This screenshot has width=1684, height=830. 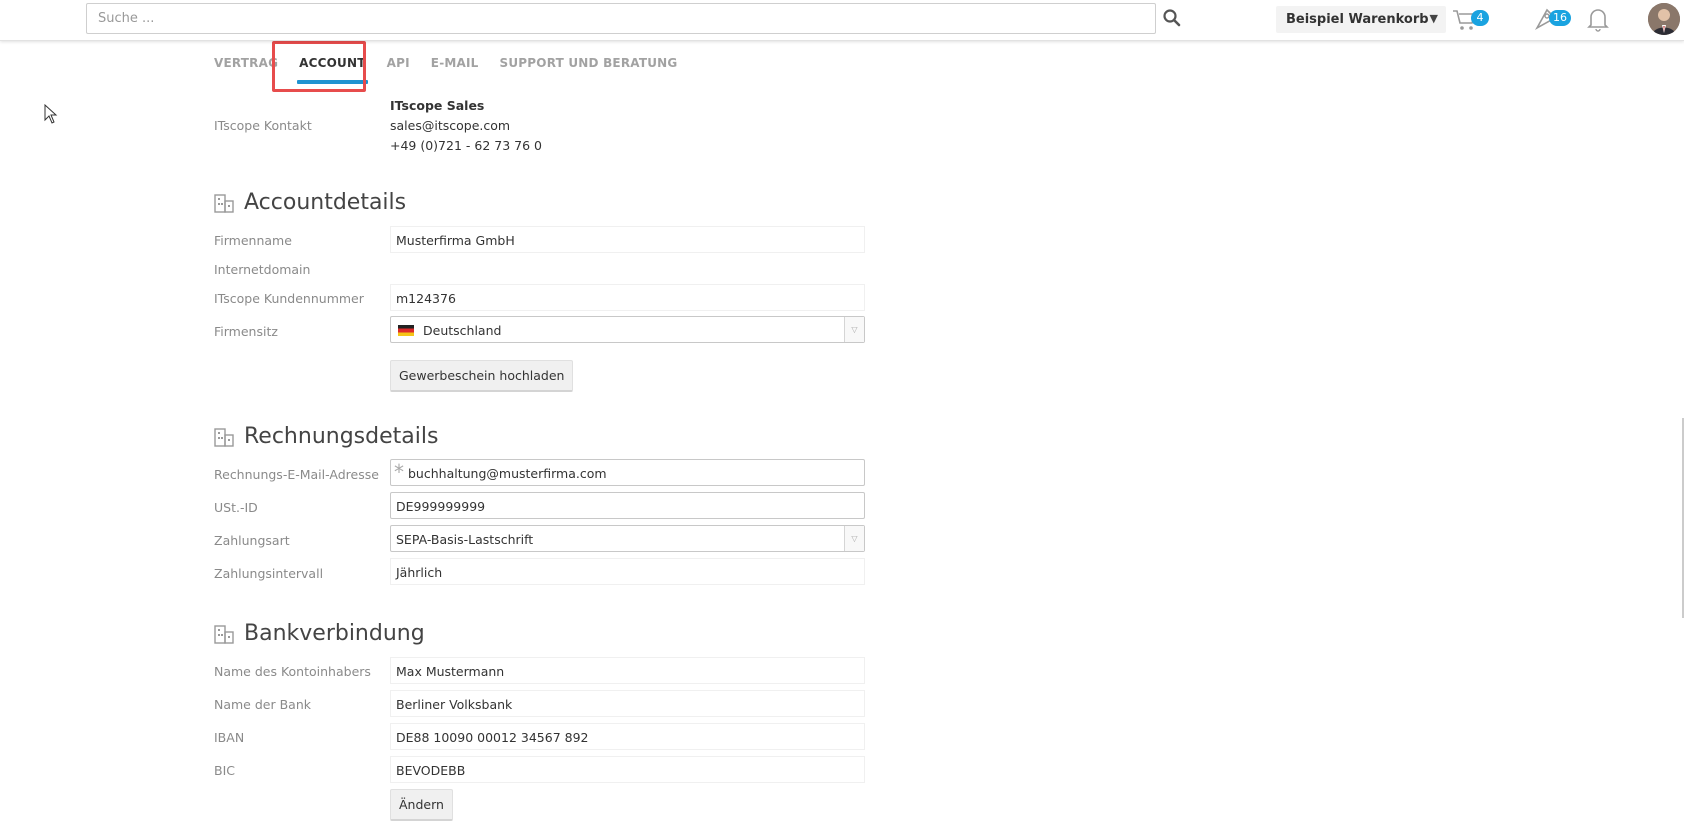 What do you see at coordinates (406, 330) in the screenshot?
I see `germany-flag-icon` at bounding box center [406, 330].